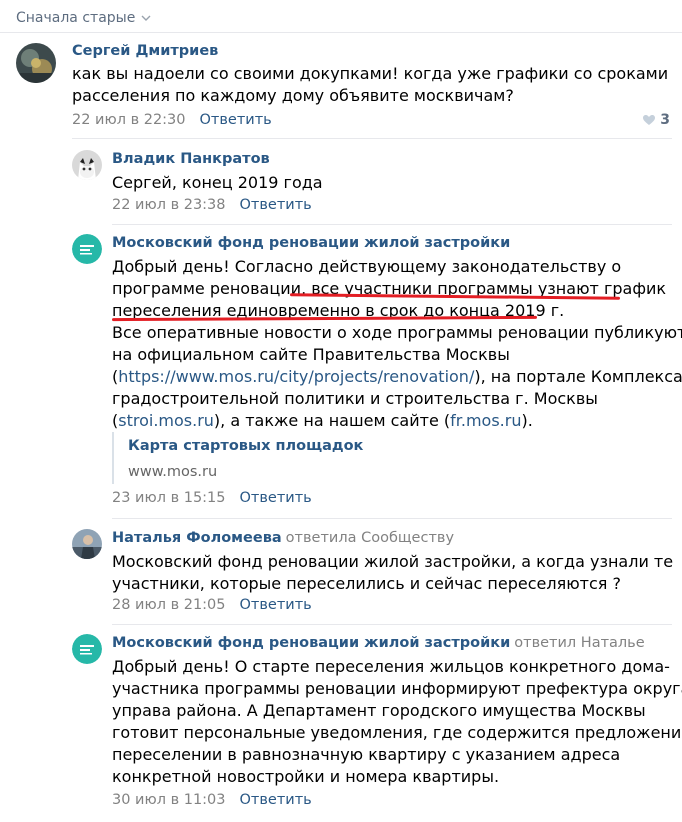  What do you see at coordinates (145, 51) in the screenshot?
I see `comment-author: Сергей Дмитриев` at bounding box center [145, 51].